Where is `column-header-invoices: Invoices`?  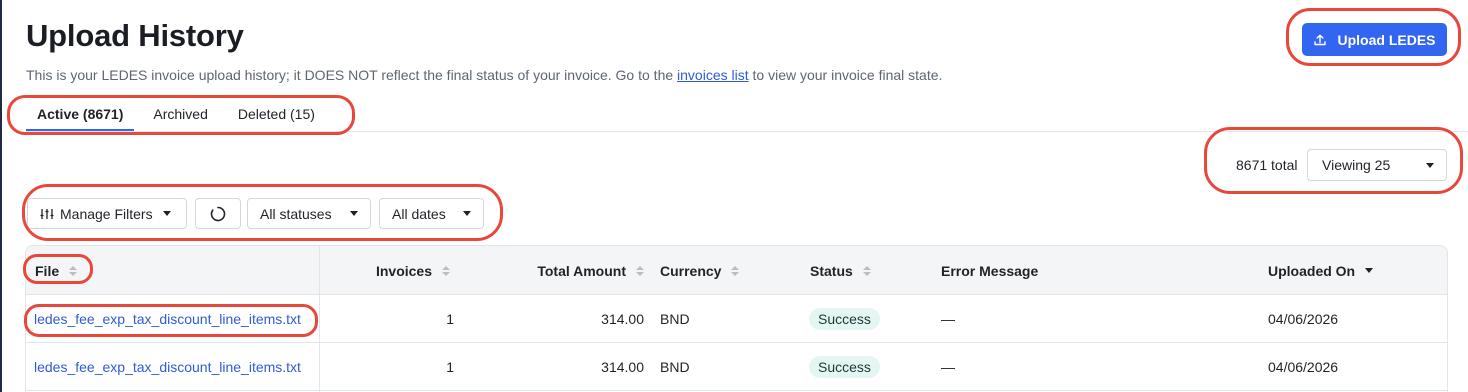 column-header-invoices: Invoices is located at coordinates (388, 270).